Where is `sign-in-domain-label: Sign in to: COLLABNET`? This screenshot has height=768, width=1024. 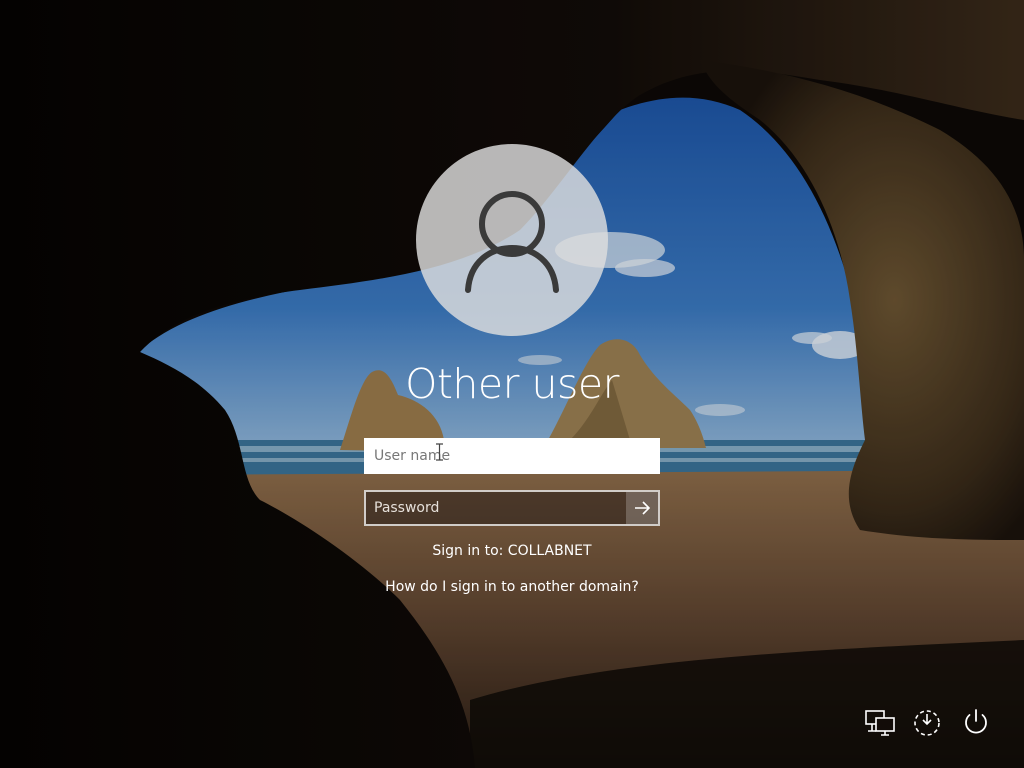 sign-in-domain-label: Sign in to: COLLABNET is located at coordinates (512, 551).